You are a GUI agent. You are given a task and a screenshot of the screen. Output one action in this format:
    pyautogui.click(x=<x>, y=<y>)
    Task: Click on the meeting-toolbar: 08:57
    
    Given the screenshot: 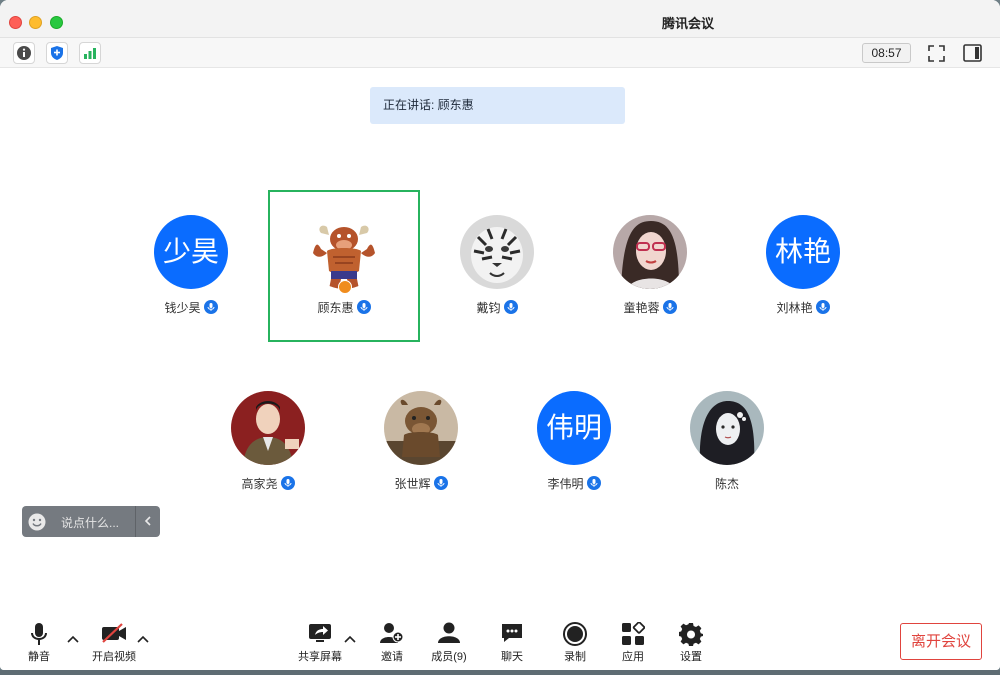 What is the action you would take?
    pyautogui.click(x=500, y=53)
    